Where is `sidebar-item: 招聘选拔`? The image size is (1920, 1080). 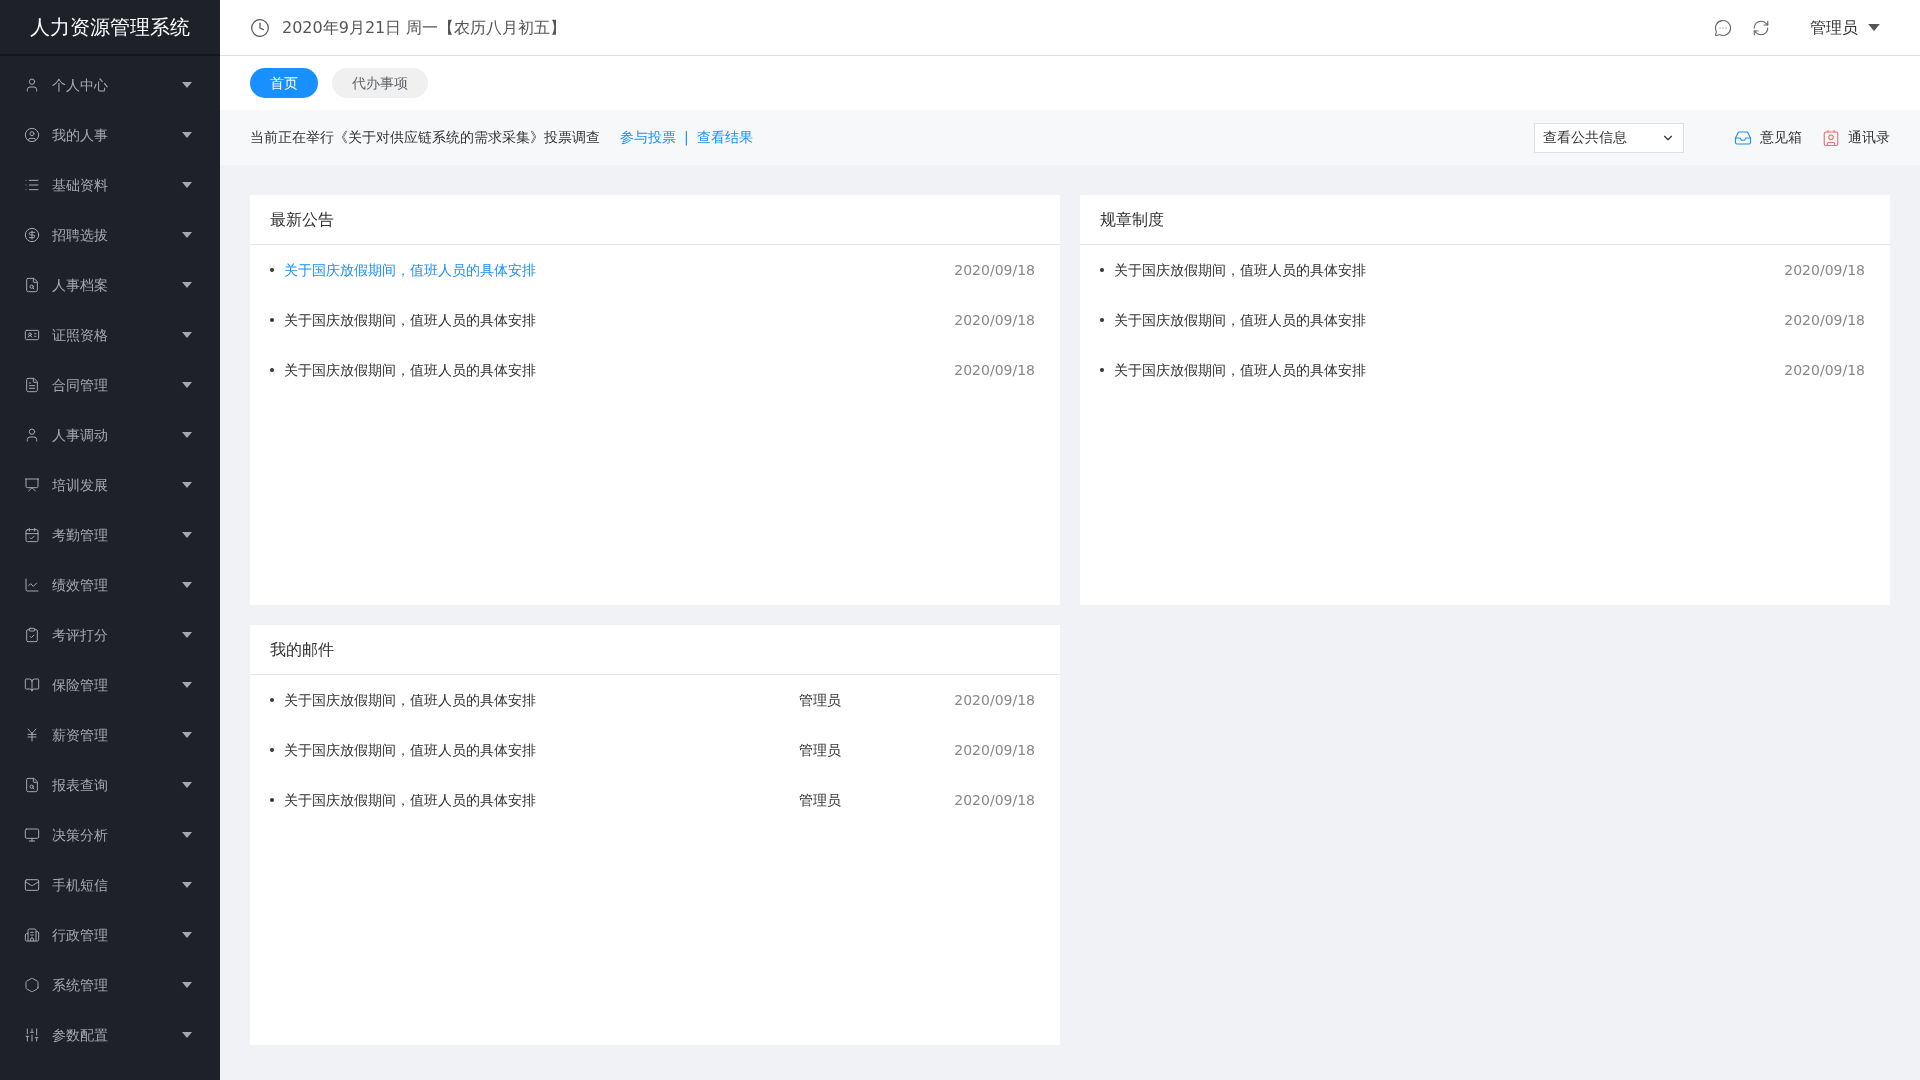
sidebar-item: 招聘选拔 is located at coordinates (110, 235).